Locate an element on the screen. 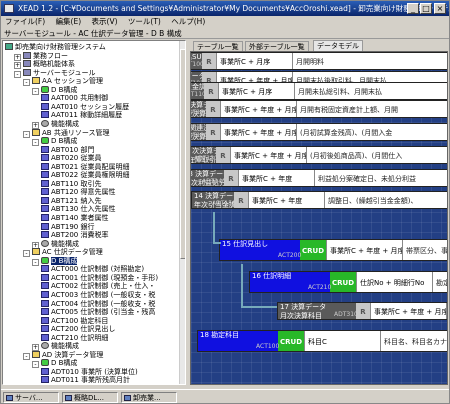 The width and height of the screenshot is (450, 404). tree-item-label: ABT140 業者属性 is located at coordinates (80, 218).